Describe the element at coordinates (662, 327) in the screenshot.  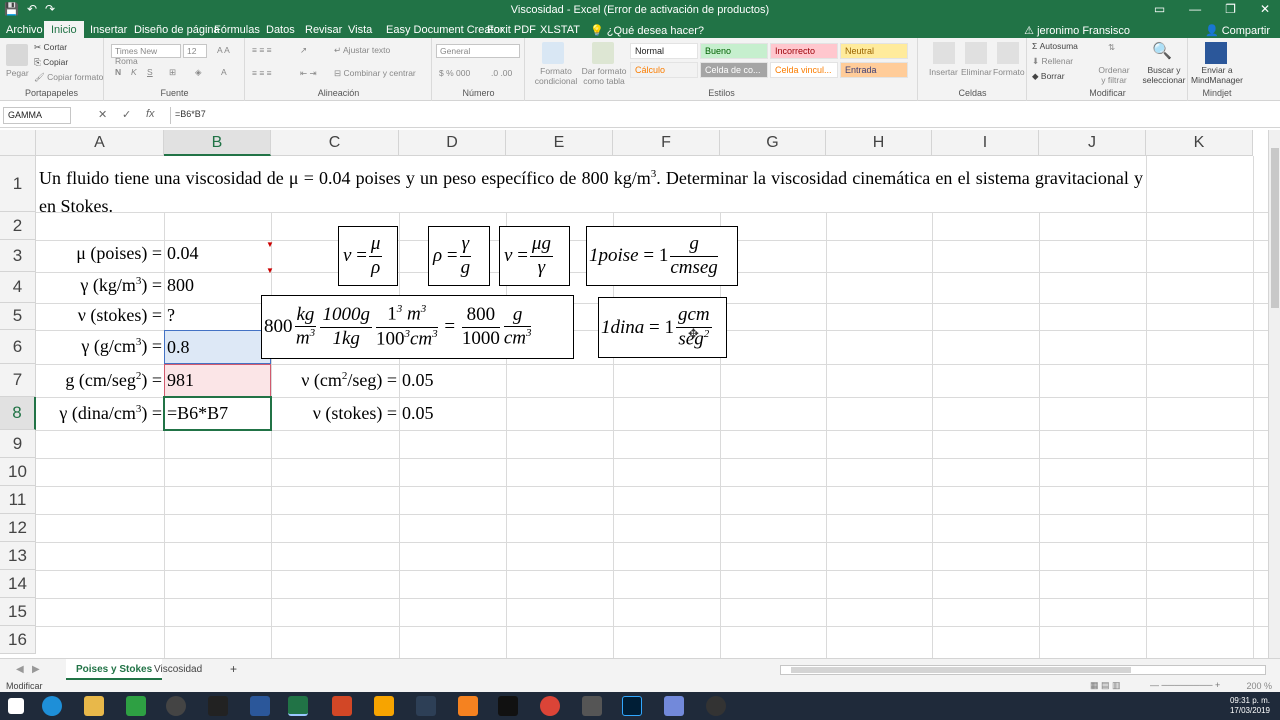
I see `equation-dina: 1dina = 1 gcm seg2` at that location.